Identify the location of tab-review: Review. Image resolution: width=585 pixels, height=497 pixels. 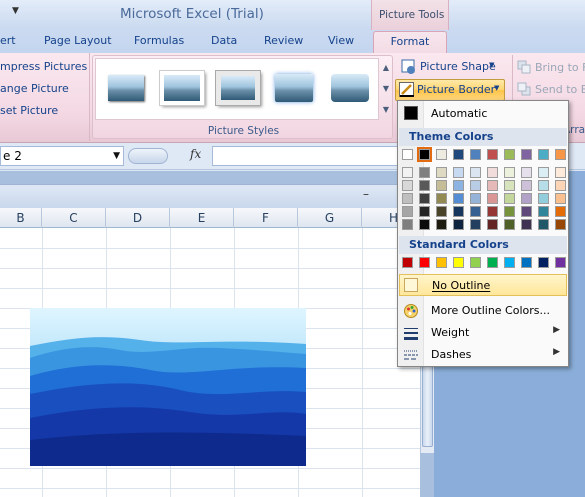
(283, 40).